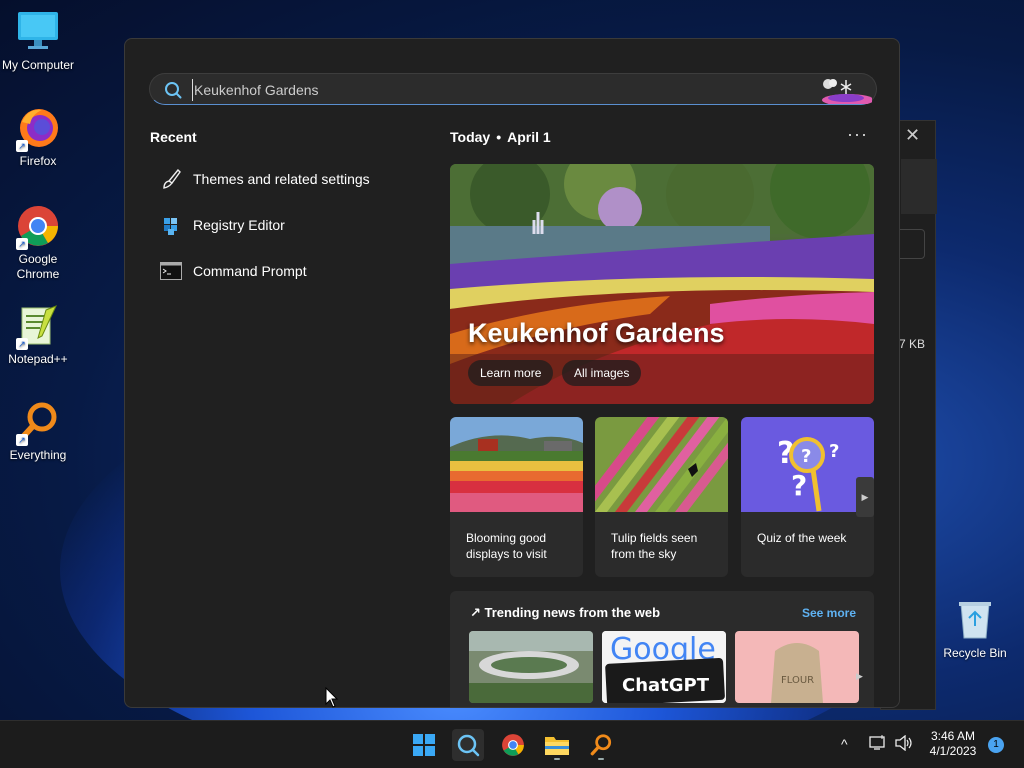  What do you see at coordinates (531, 667) in the screenshot?
I see `news-thumbnail-campus` at bounding box center [531, 667].